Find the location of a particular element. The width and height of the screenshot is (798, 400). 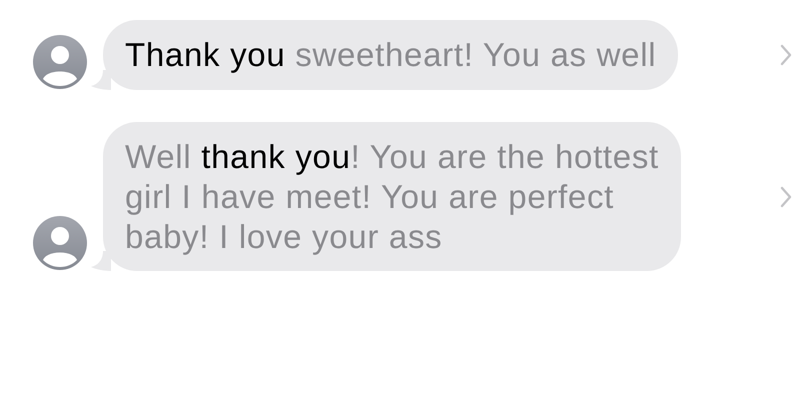

message-text: Thank you sweetheart! You as well is located at coordinates (390, 55).